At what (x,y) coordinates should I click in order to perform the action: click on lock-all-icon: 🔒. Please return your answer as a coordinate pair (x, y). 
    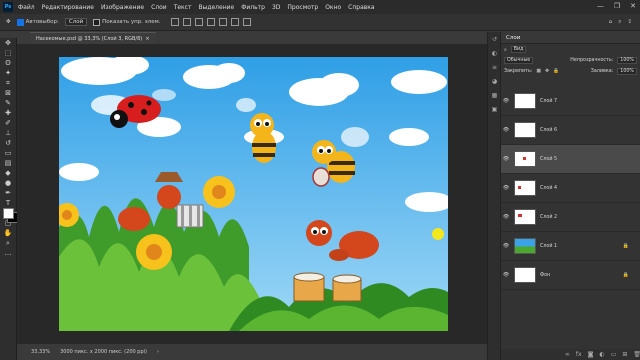
    Looking at the image, I should click on (556, 71).